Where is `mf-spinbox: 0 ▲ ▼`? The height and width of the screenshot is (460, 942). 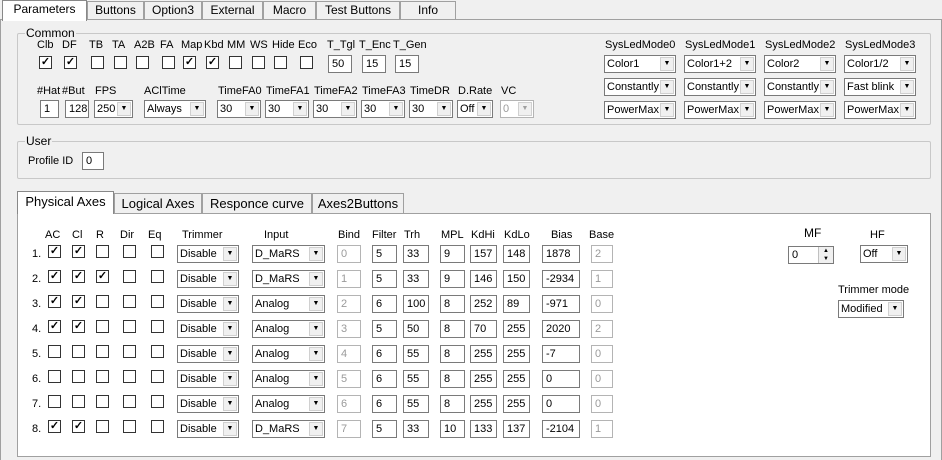 mf-spinbox: 0 ▲ ▼ is located at coordinates (811, 255).